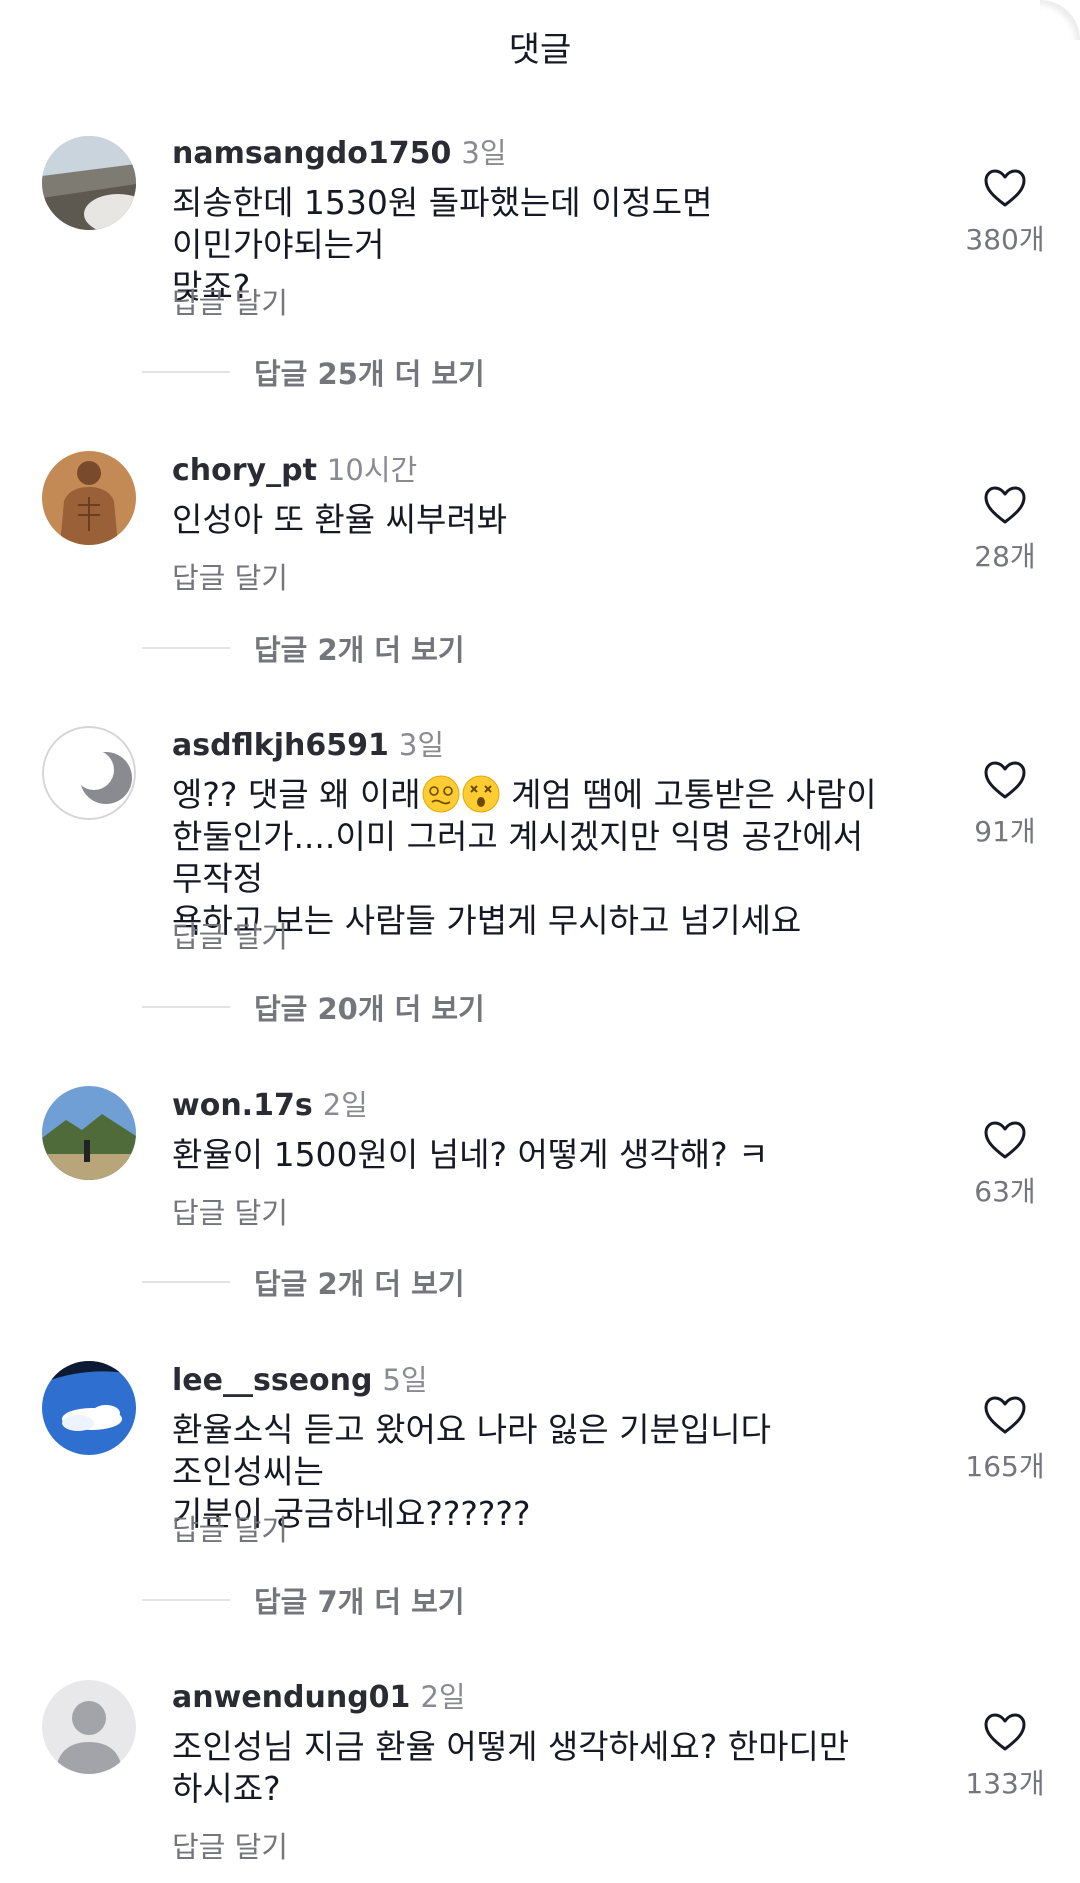 This screenshot has width=1080, height=1883. What do you see at coordinates (339, 151) in the screenshot?
I see `comment-username: namsangdo1750 3일` at bounding box center [339, 151].